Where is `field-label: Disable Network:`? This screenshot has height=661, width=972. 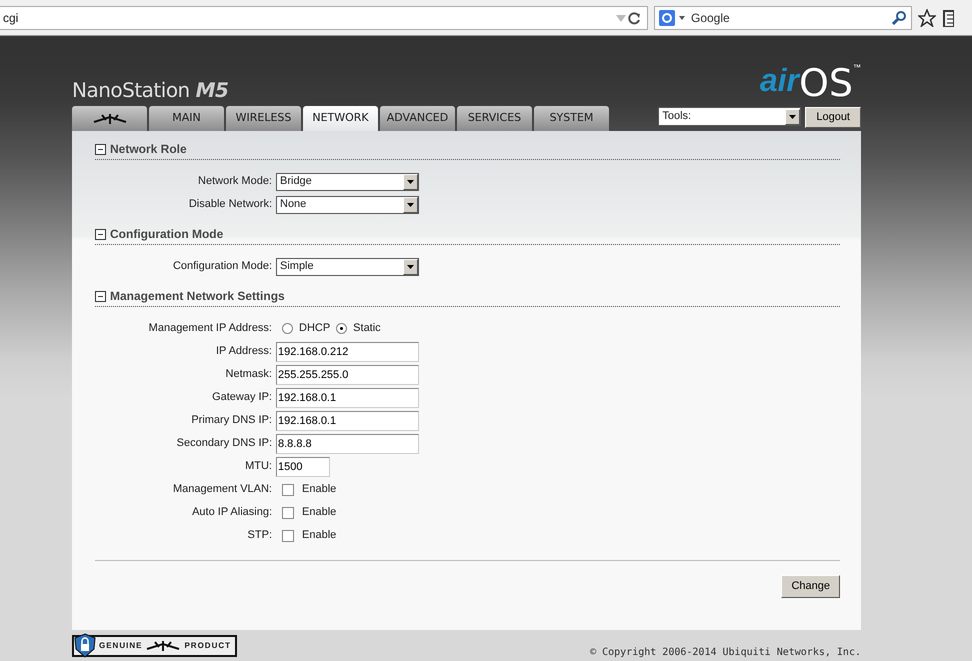 field-label: Disable Network: is located at coordinates (230, 204).